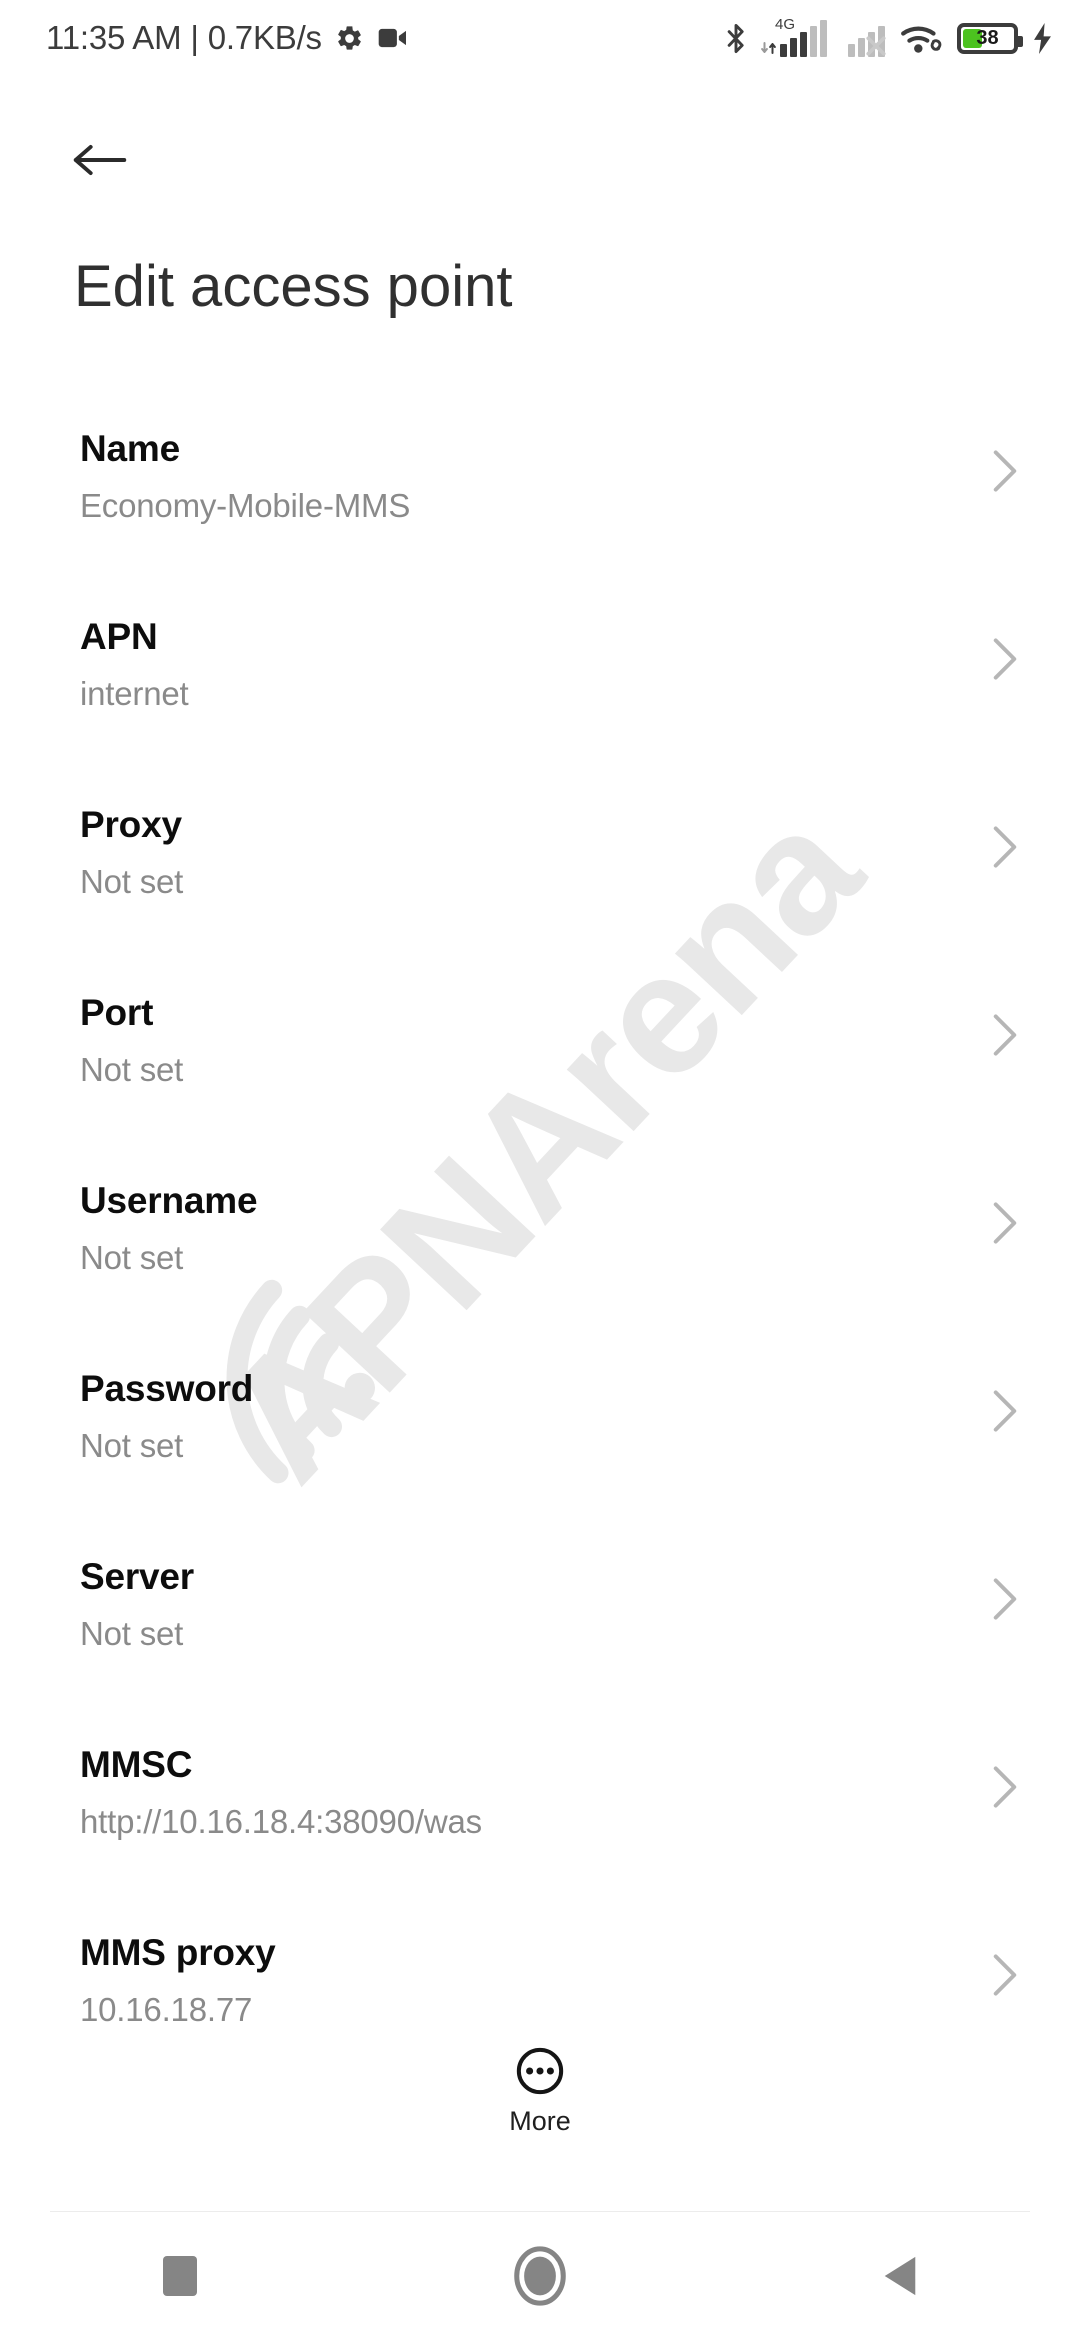 Image resolution: width=1080 pixels, height=2340 pixels. What do you see at coordinates (876, 46) in the screenshot?
I see `no-service-x-icon` at bounding box center [876, 46].